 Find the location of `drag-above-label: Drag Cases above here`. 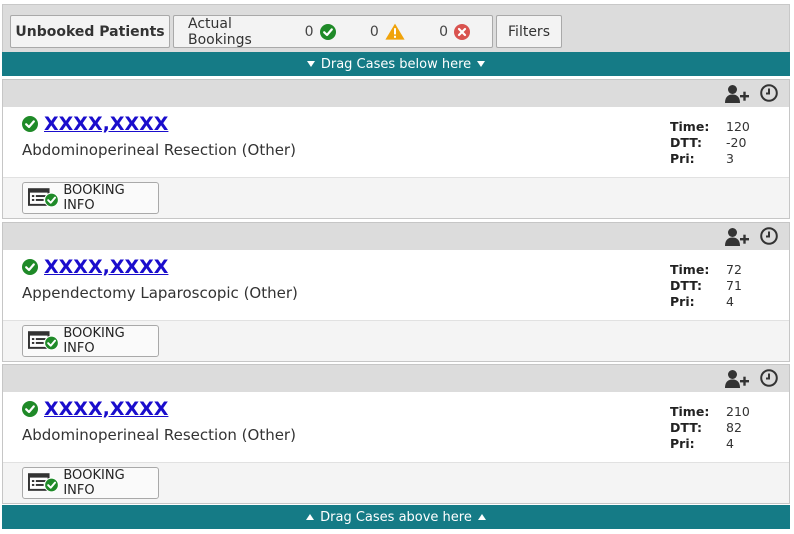

drag-above-label: Drag Cases above here is located at coordinates (396, 517).